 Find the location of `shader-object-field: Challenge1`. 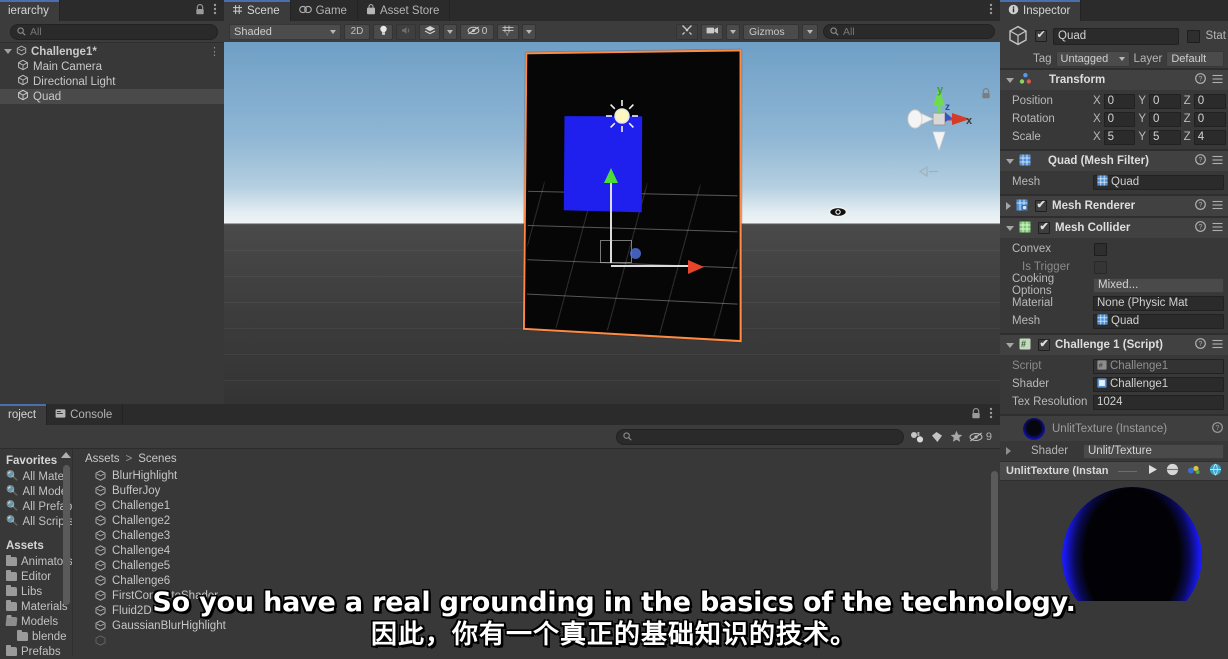

shader-object-field: Challenge1 is located at coordinates (1158, 384).